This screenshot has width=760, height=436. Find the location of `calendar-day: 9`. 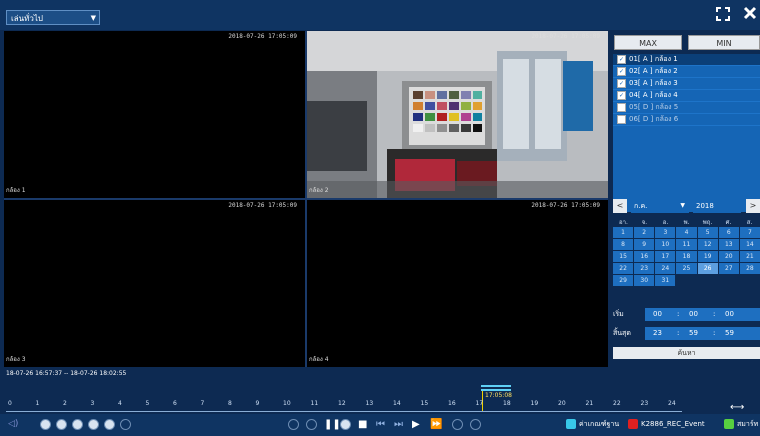

calendar-day: 9 is located at coordinates (644, 244).